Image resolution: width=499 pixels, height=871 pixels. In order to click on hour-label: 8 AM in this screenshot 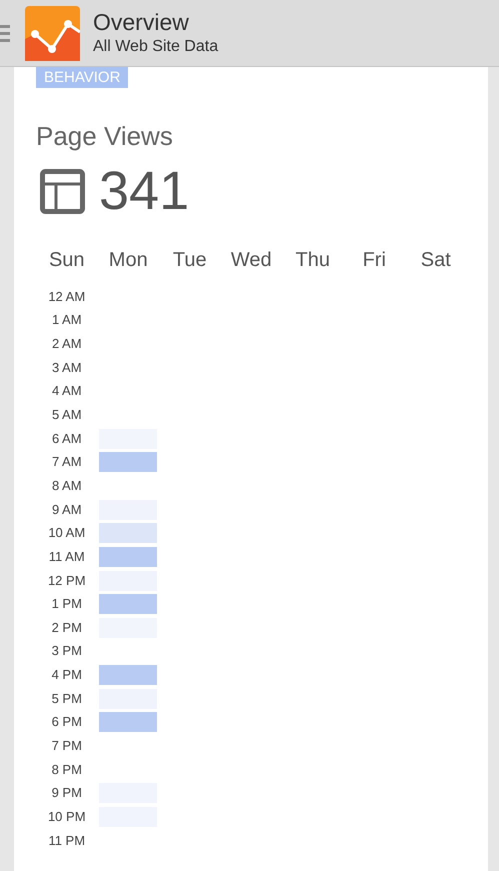, I will do `click(67, 486)`.